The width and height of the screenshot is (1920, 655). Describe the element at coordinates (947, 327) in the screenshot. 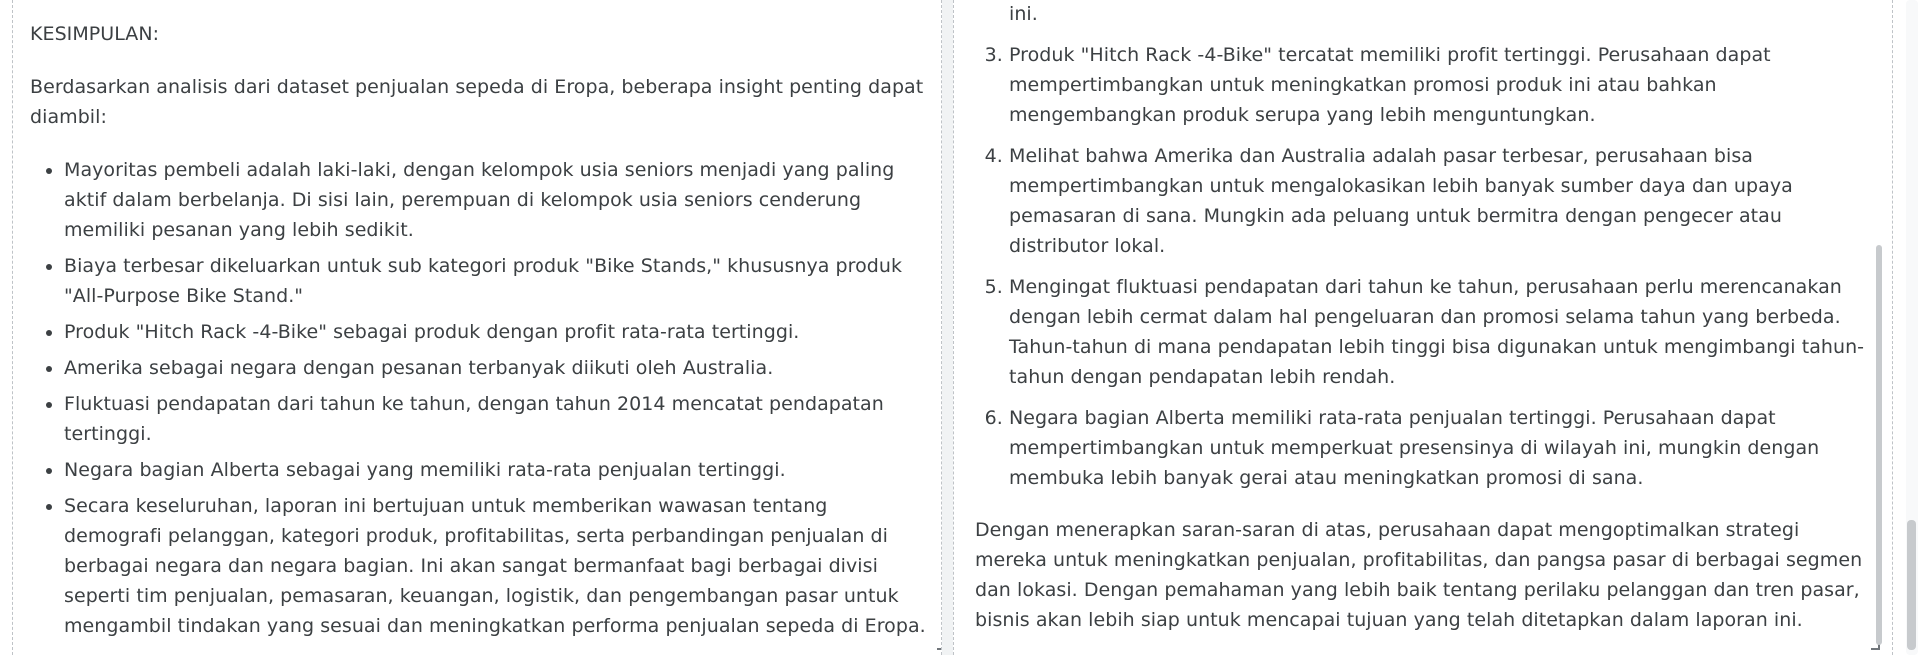

I see `panel-divider` at that location.